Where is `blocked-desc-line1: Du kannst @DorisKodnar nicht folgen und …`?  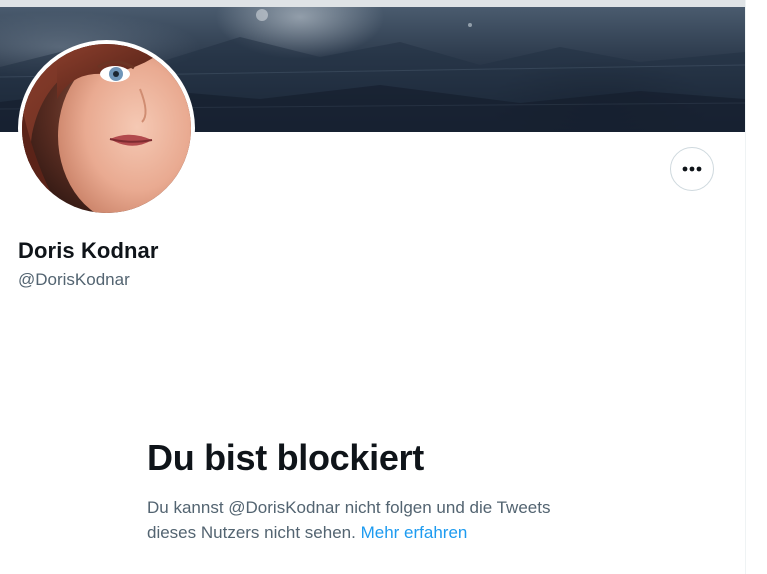
blocked-desc-line1: Du kannst @DorisKodnar nicht folgen und … is located at coordinates (349, 507).